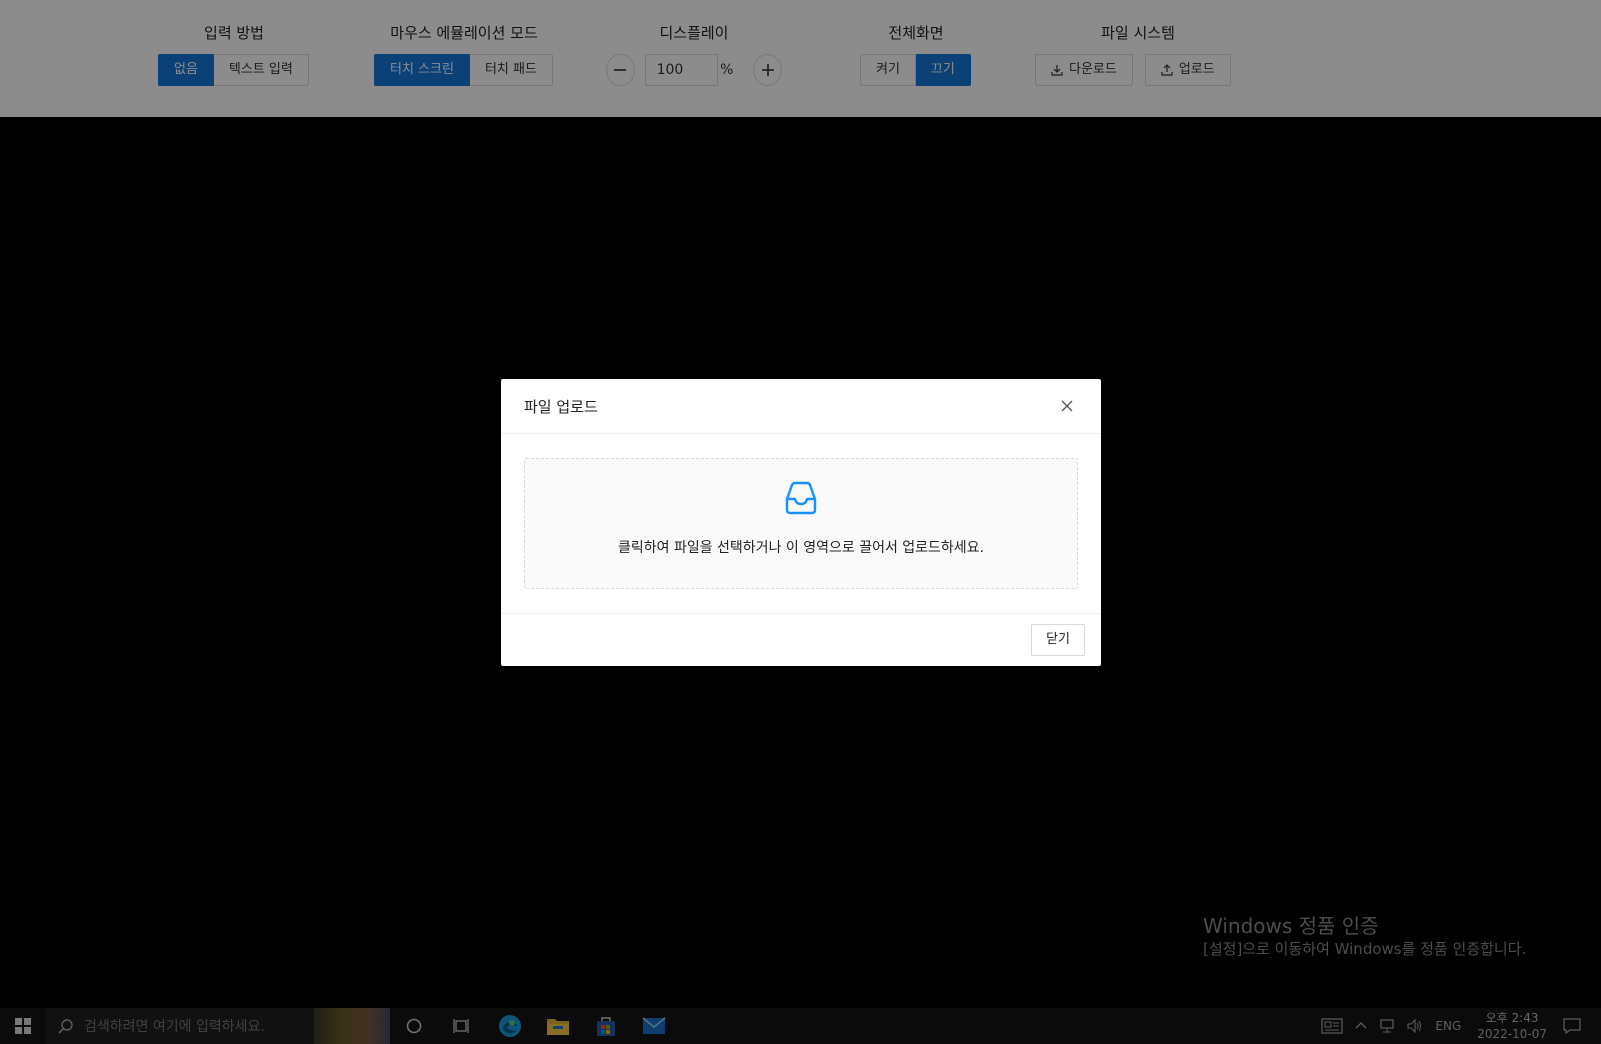 Image resolution: width=1601 pixels, height=1044 pixels. Describe the element at coordinates (801, 498) in the screenshot. I see `inbox-icon` at that location.